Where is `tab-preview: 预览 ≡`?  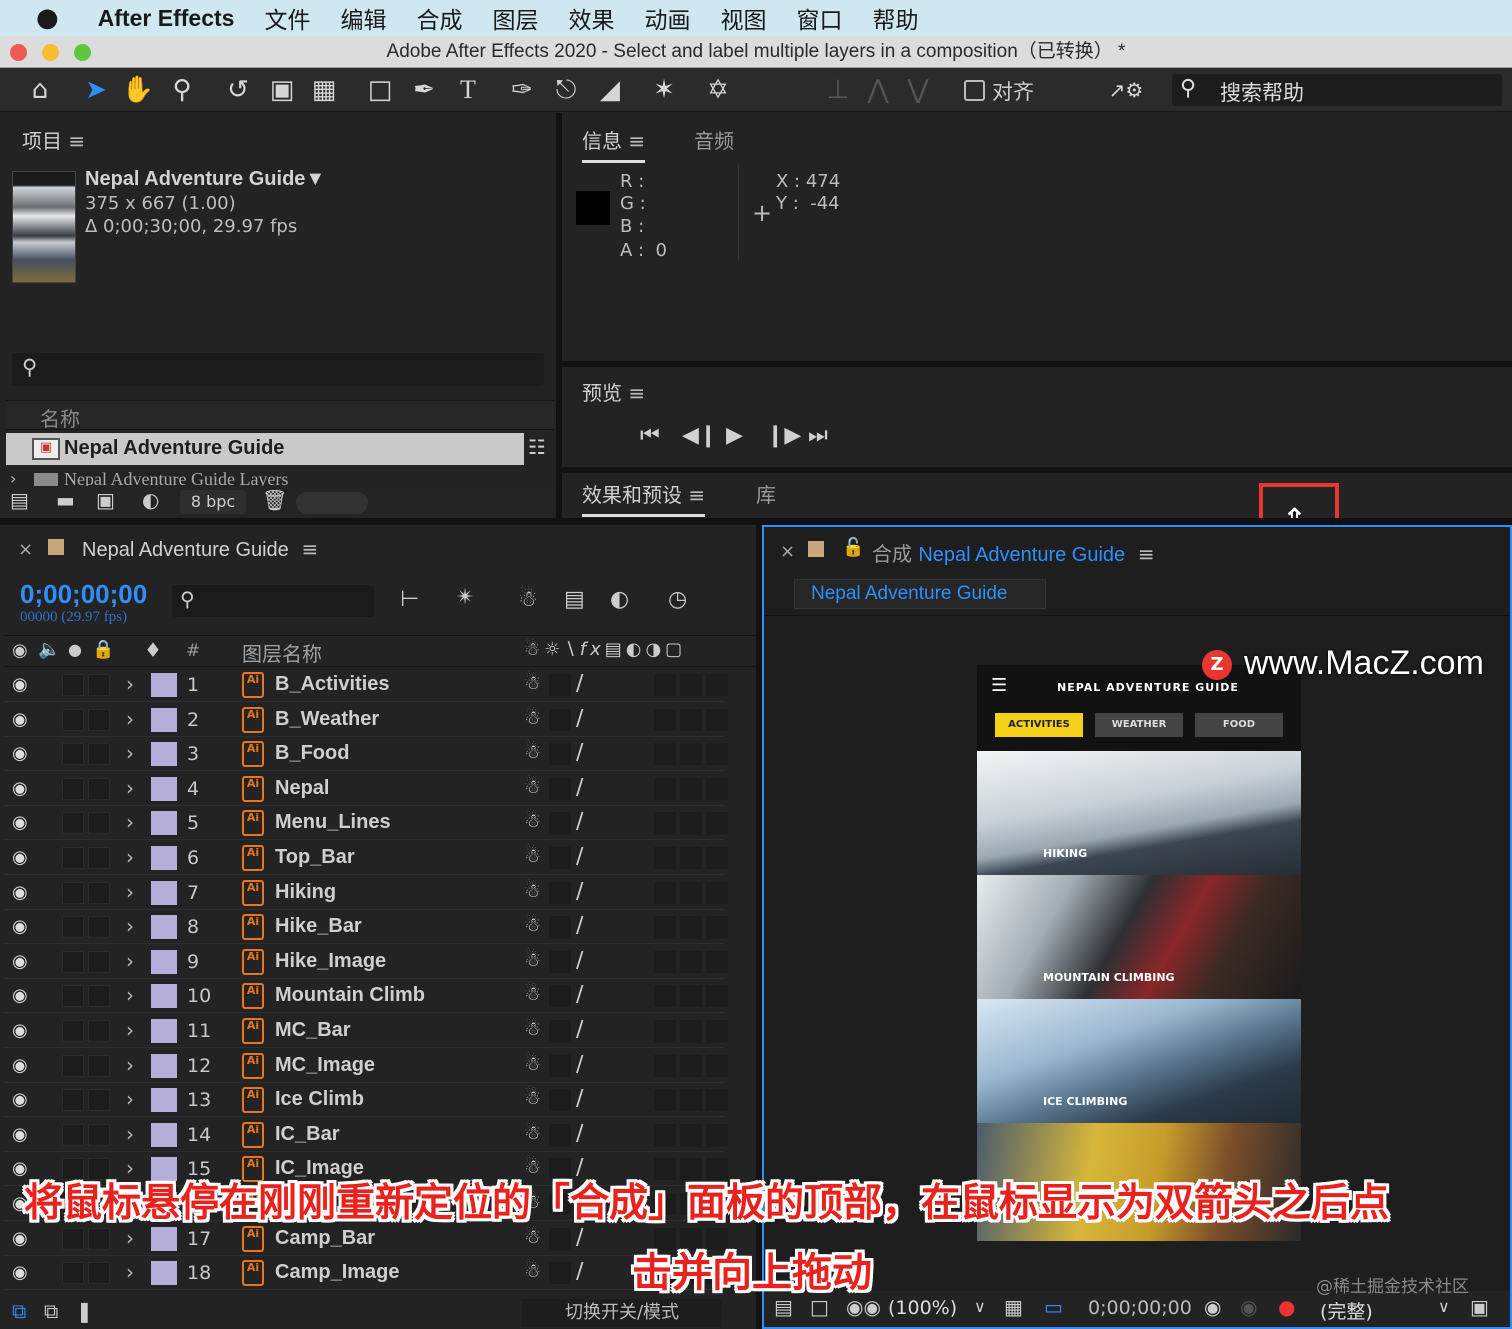
tab-preview: 预览 ≡ is located at coordinates (613, 391).